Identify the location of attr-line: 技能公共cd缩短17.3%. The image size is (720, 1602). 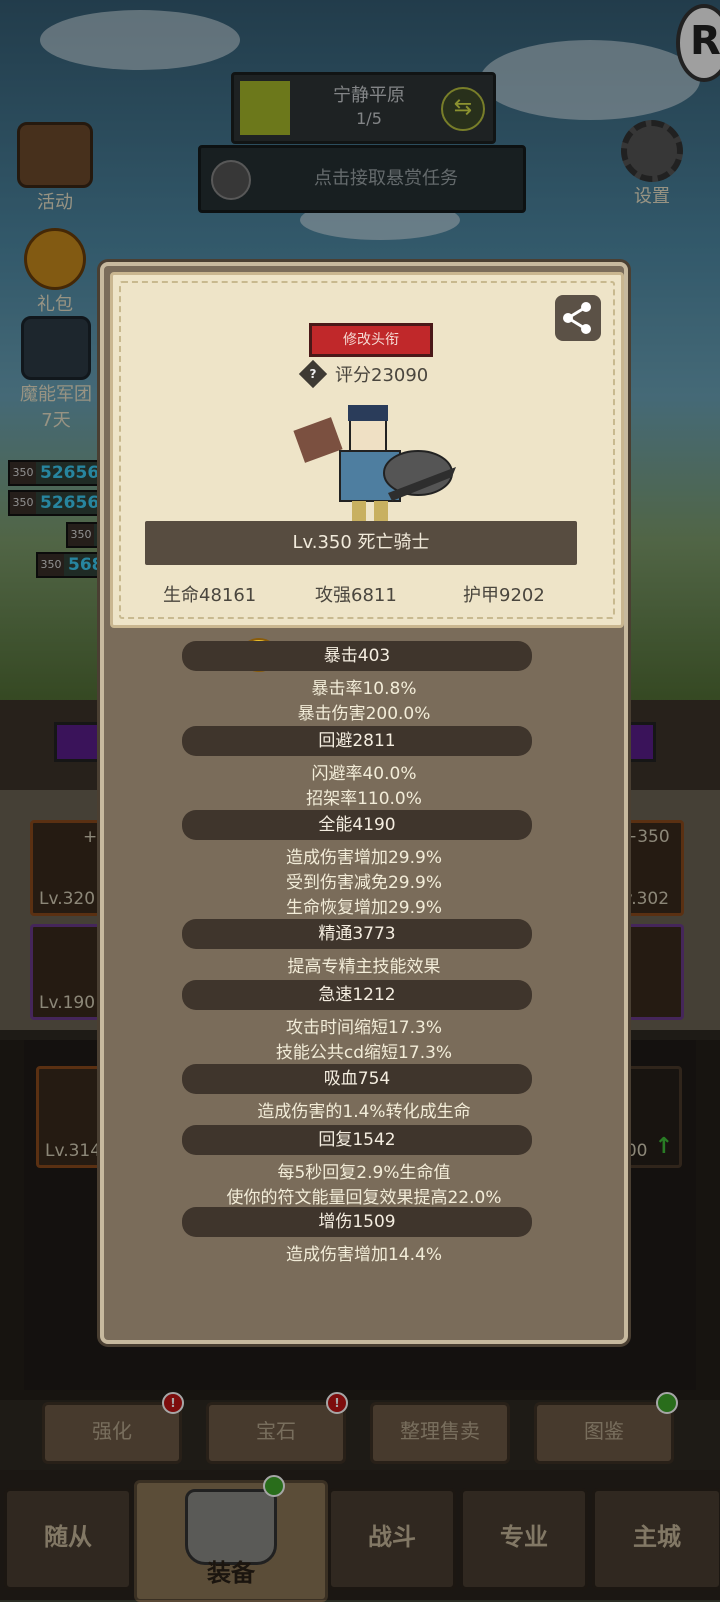
(364, 1053).